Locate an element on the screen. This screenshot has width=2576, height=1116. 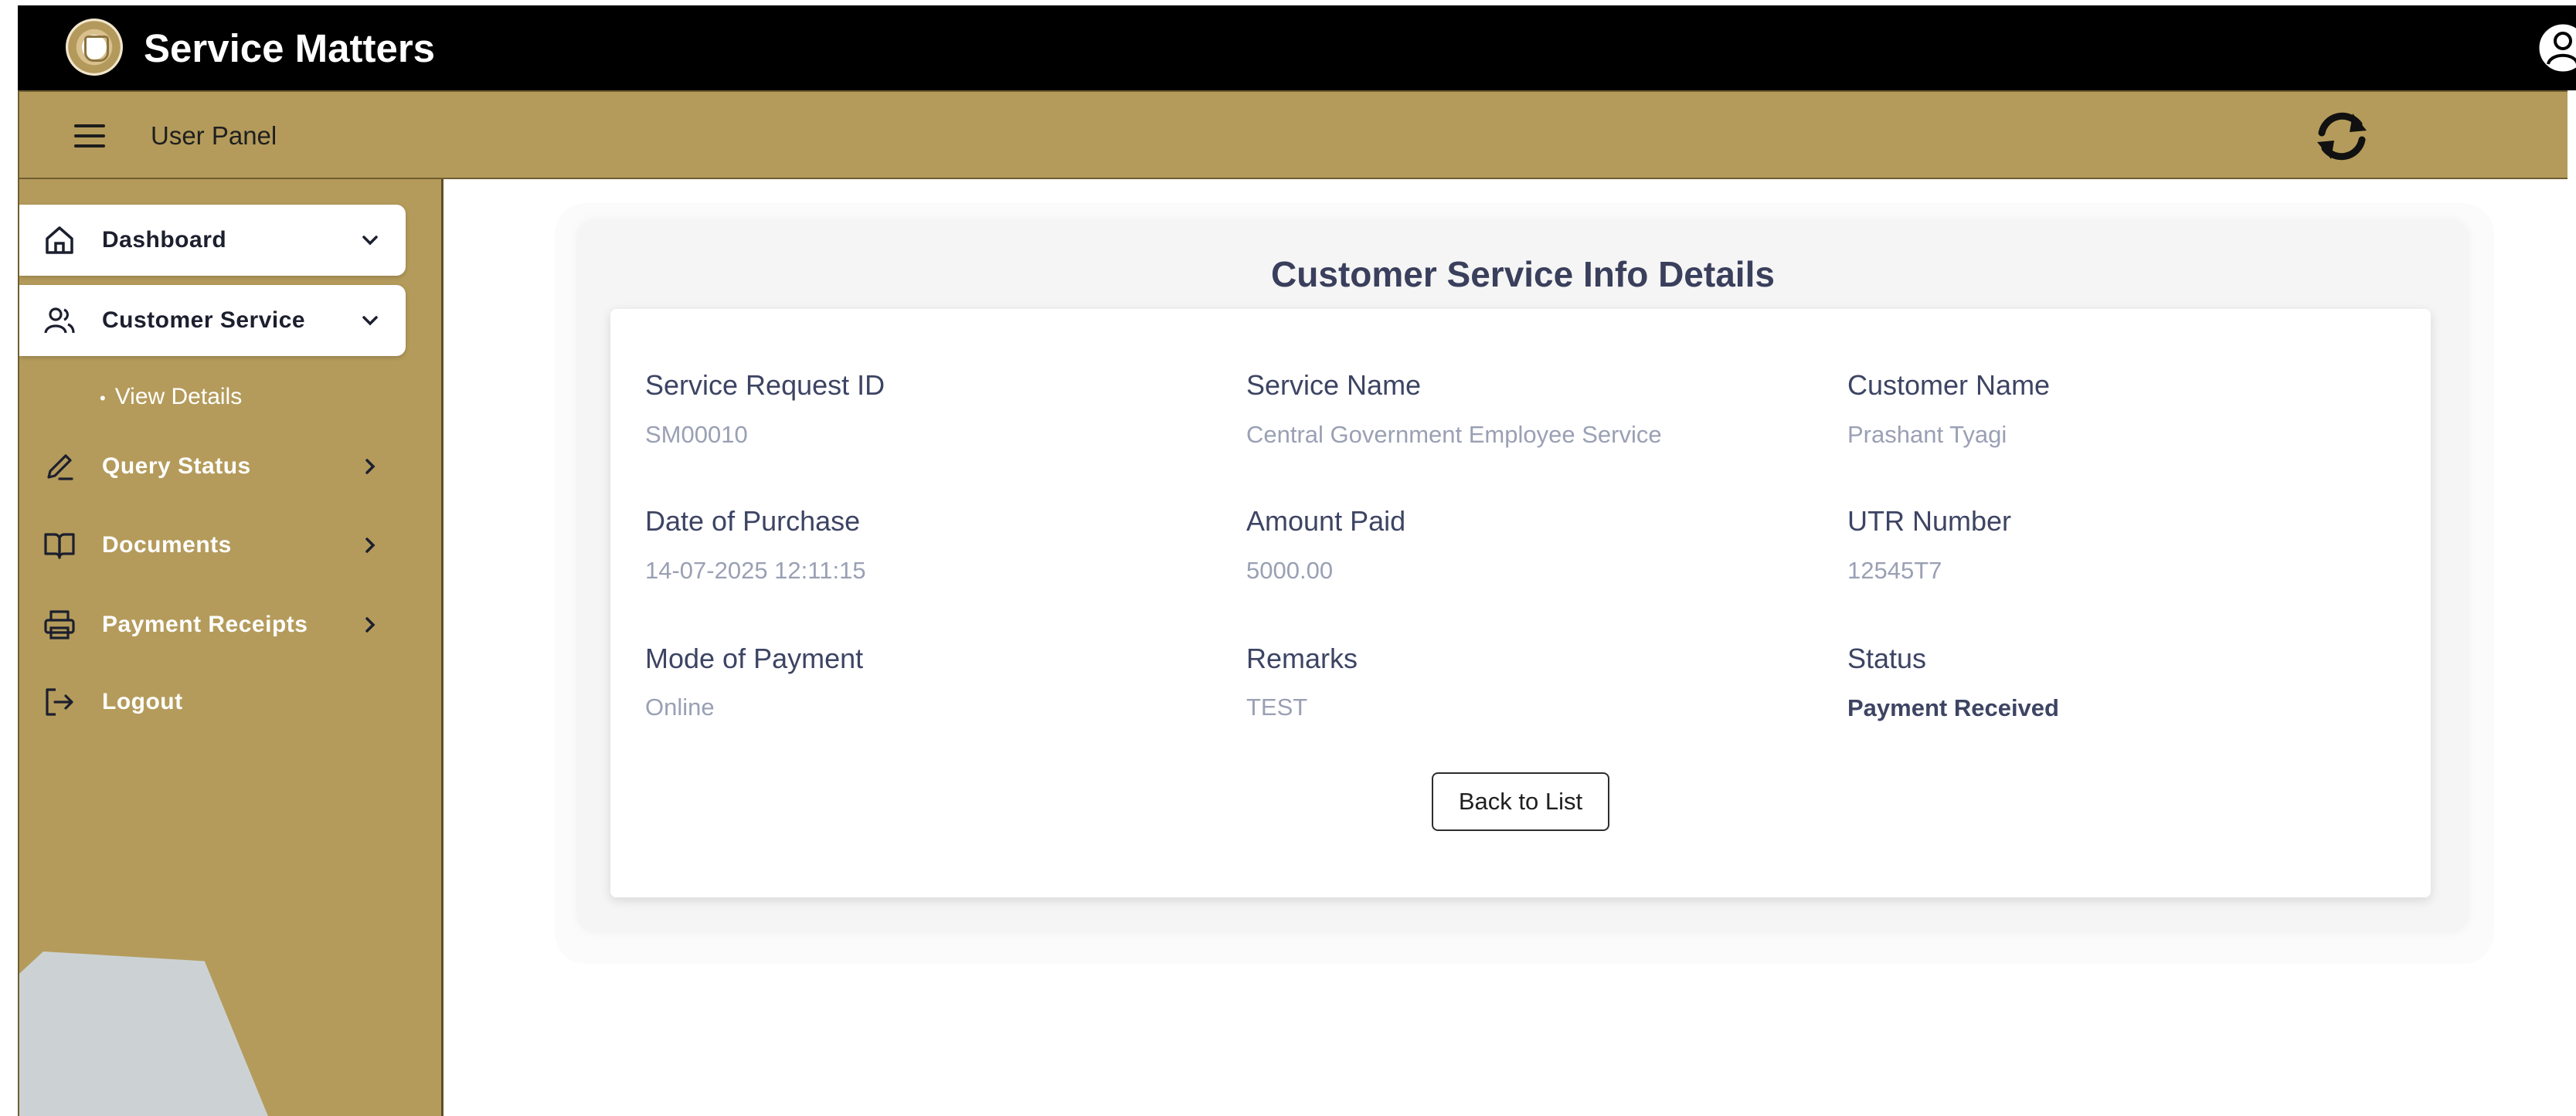
sidebar-item-label: Payment Receipts is located at coordinates (205, 624).